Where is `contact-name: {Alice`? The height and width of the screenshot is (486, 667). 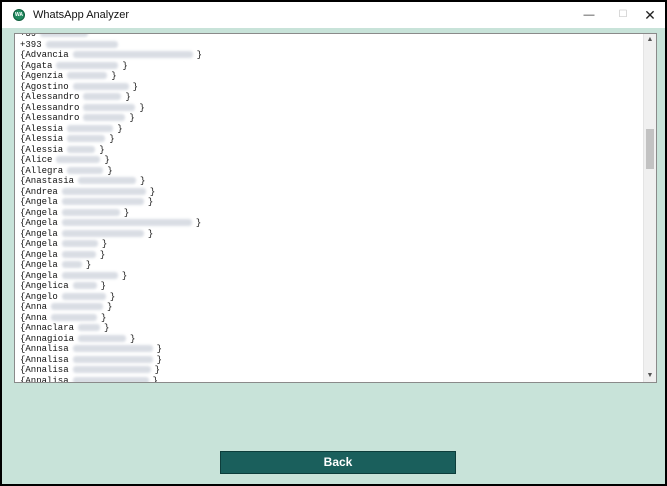
contact-name: {Alice is located at coordinates (36, 160).